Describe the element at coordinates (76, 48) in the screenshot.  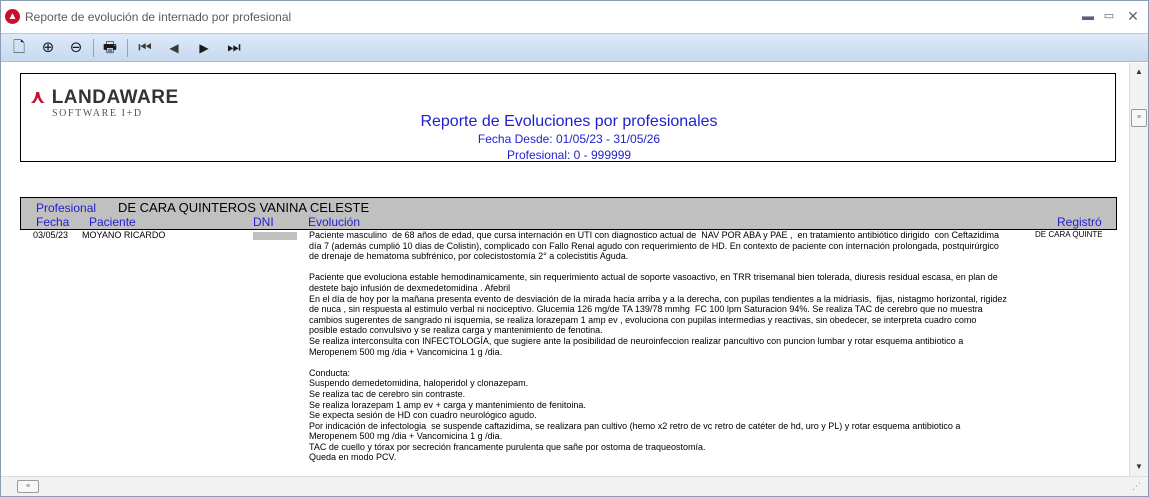
I see `zoom-out-icon: ⊖` at that location.